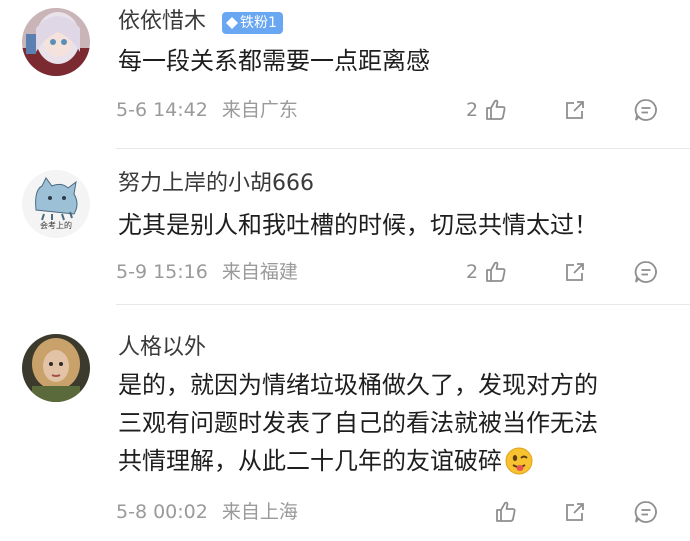  I want to click on comment-text-line: 共情理解，从此二十几年的友谊破碎, so click(398, 461).